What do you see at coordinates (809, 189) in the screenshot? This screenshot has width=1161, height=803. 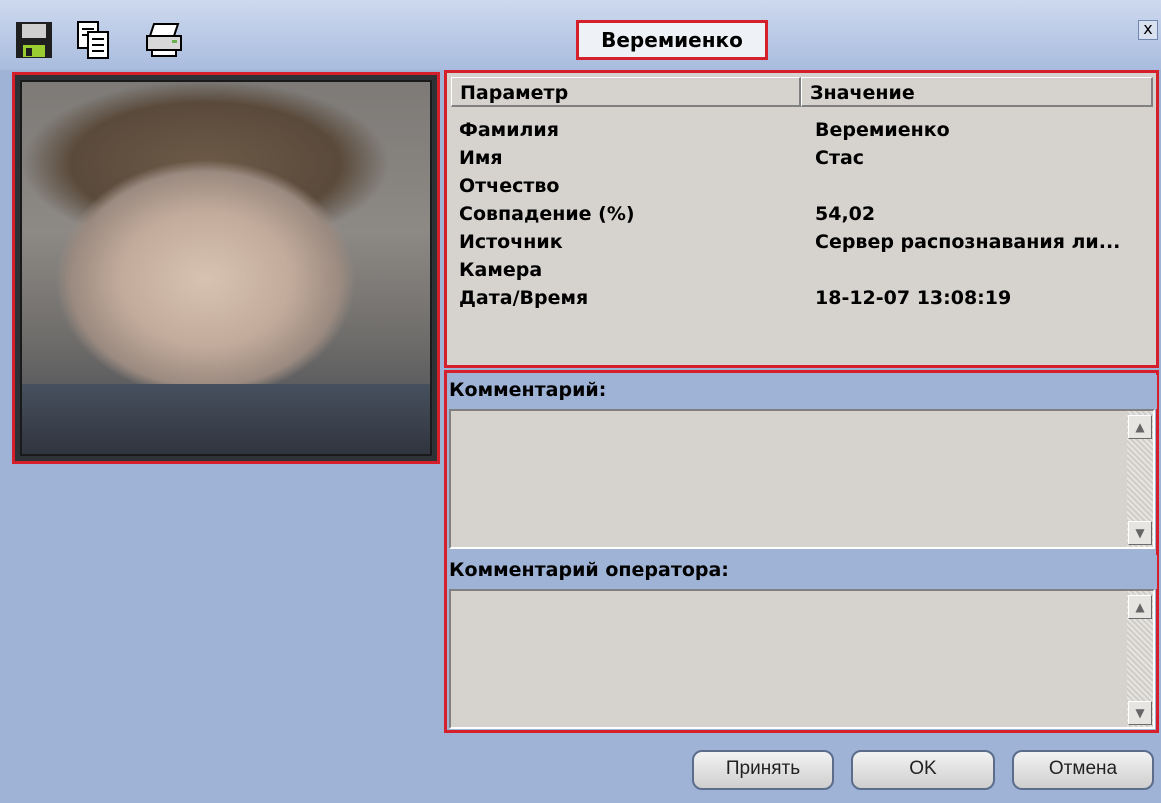 I see `table-row: Отчество` at bounding box center [809, 189].